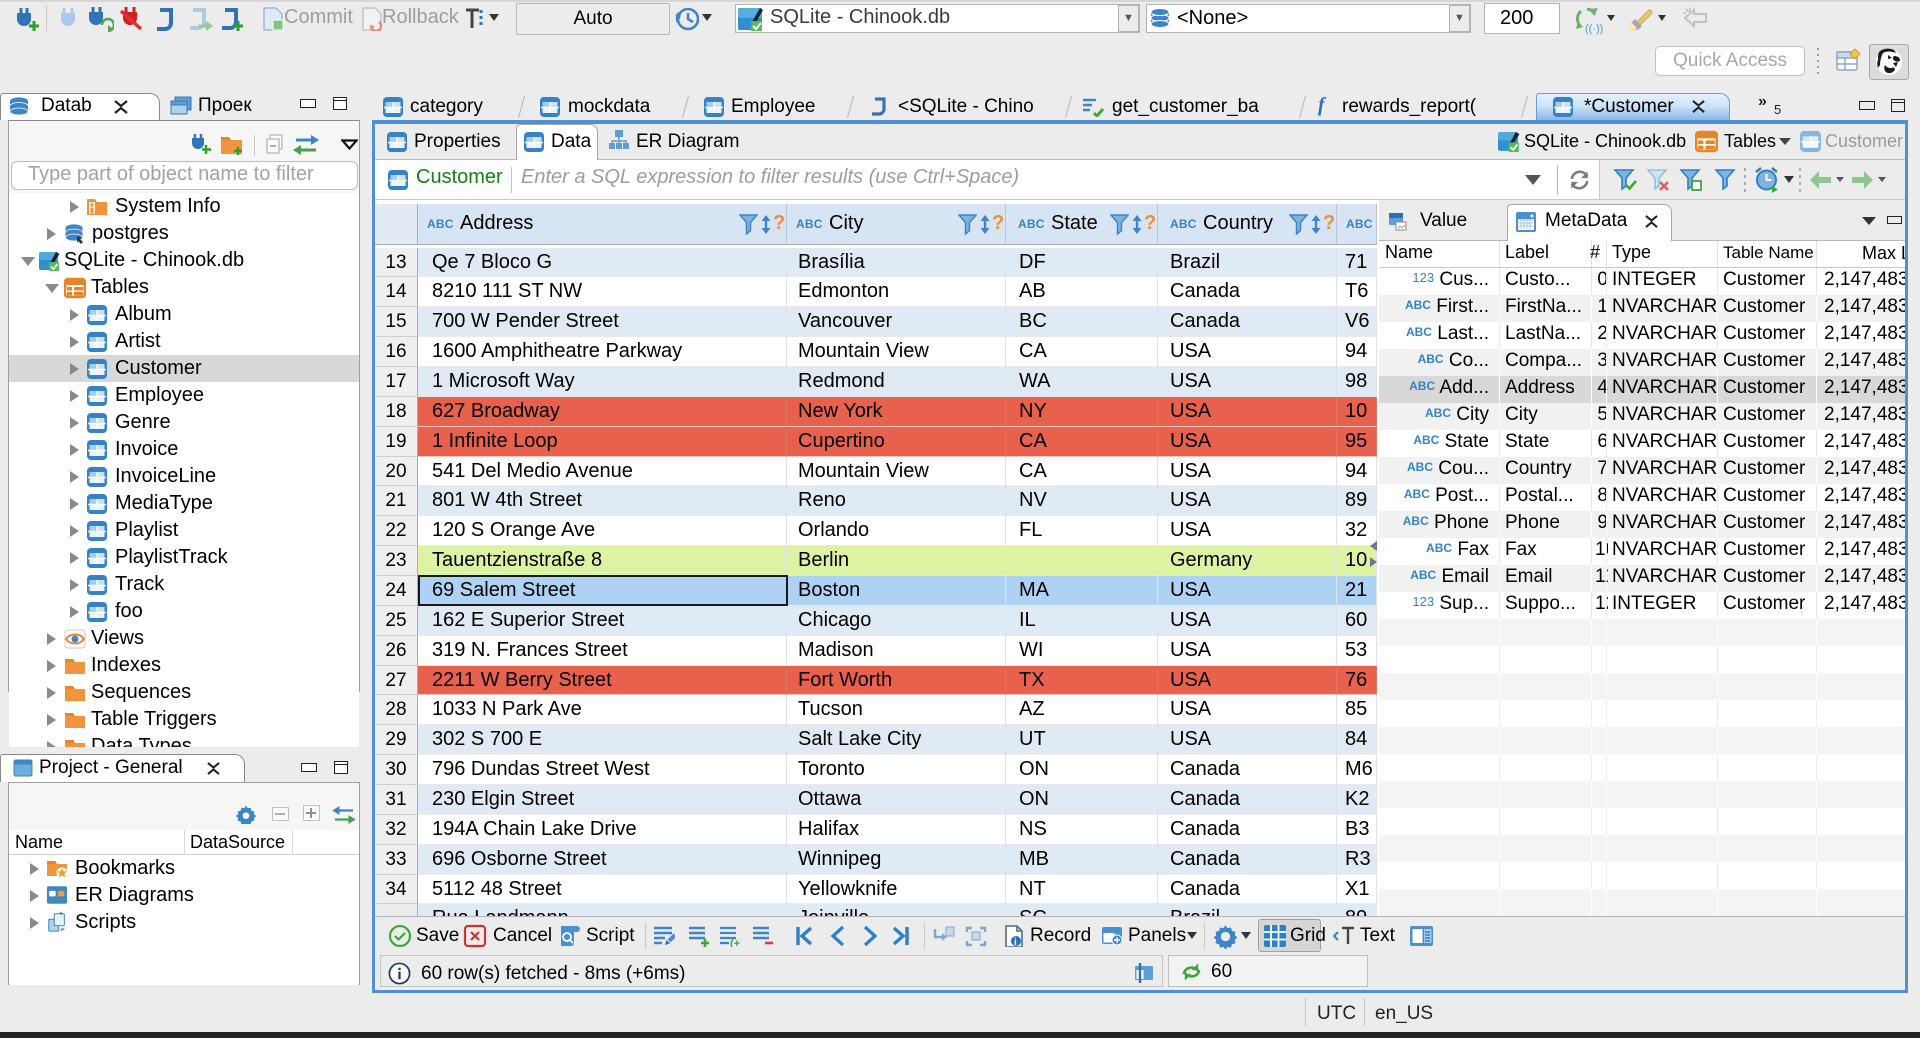 Image resolution: width=1920 pixels, height=1038 pixels. Describe the element at coordinates (1015, 942) in the screenshot. I see `svg-text: i` at that location.